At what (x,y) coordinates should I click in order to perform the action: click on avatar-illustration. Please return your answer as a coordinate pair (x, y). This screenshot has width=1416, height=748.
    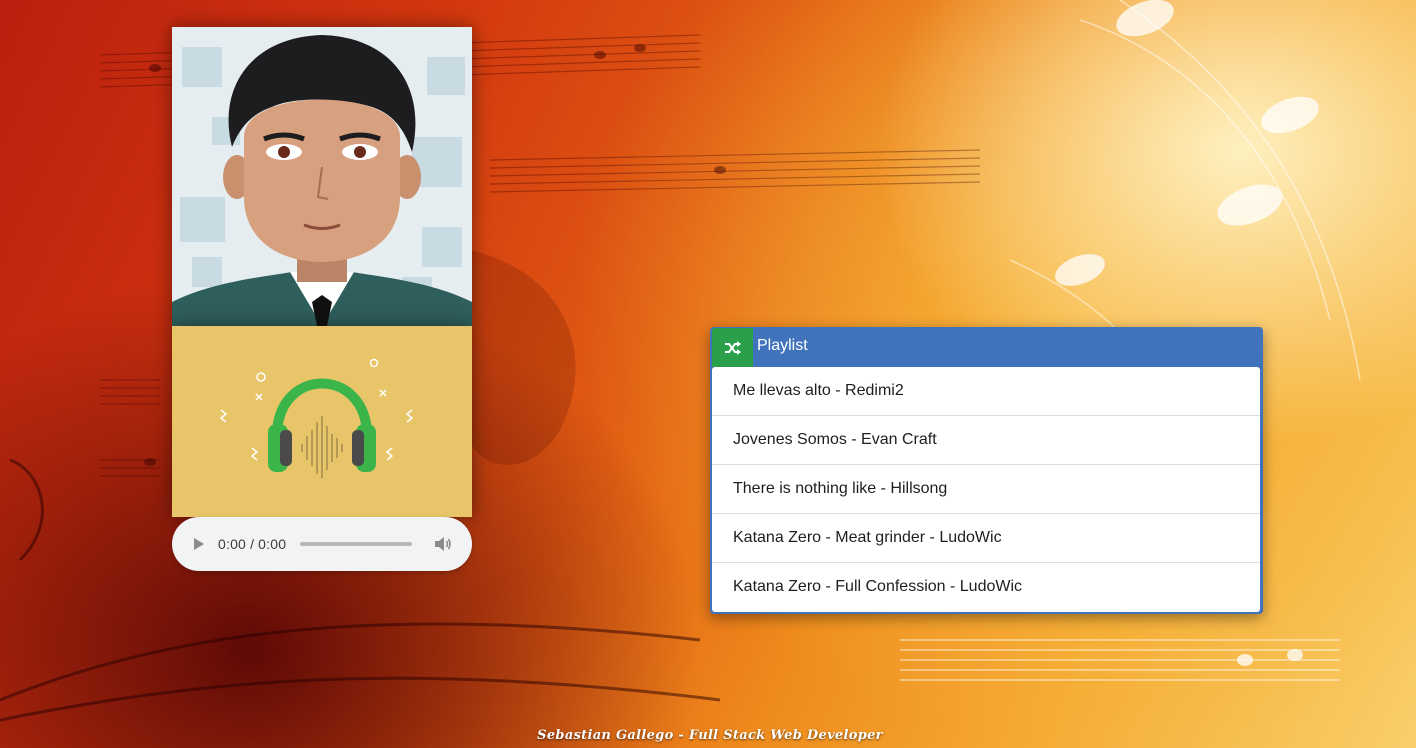
    Looking at the image, I should click on (322, 176).